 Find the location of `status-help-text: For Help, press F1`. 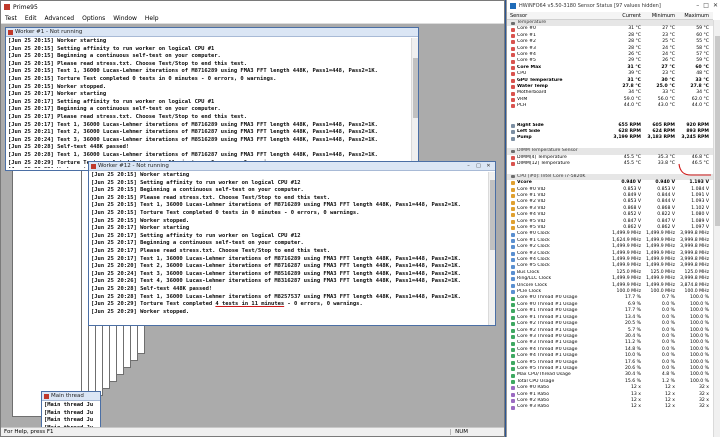

status-help-text: For Help, press F1 is located at coordinates (29, 432).